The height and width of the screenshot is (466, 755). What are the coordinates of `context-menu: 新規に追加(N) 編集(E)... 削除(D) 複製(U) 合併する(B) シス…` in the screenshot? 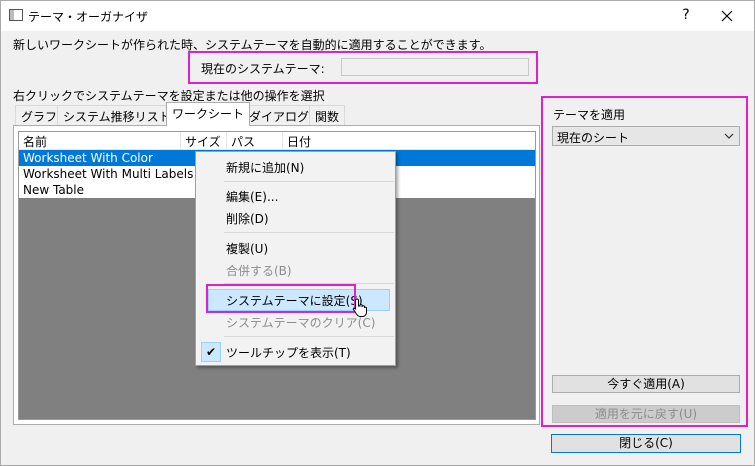 It's located at (295, 258).